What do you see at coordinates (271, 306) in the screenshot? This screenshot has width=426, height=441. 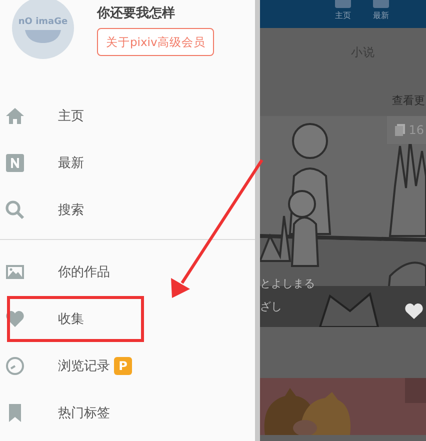 I see `author-name: ざし` at bounding box center [271, 306].